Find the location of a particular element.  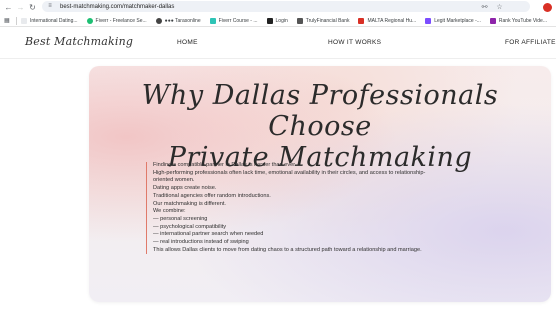

hero-paragraph-line: oriented women. is located at coordinates (174, 180).